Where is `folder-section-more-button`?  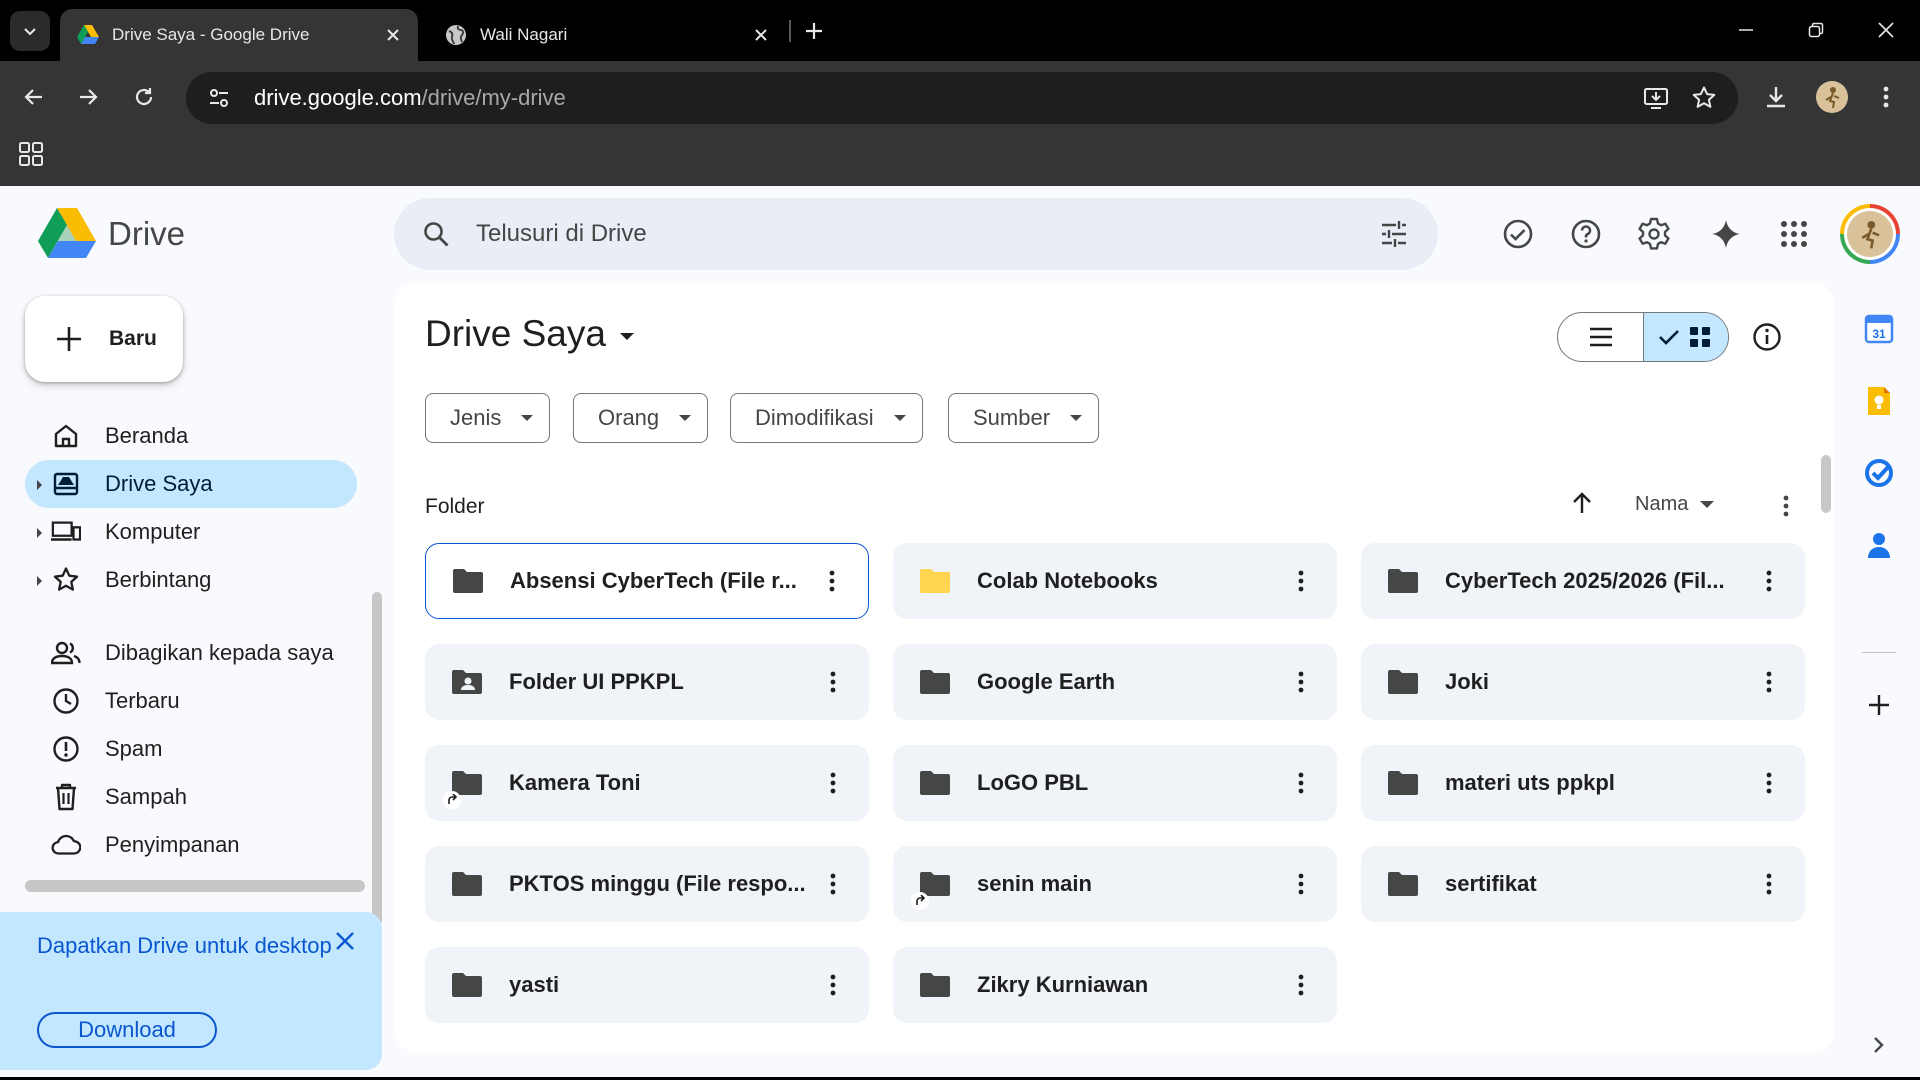 folder-section-more-button is located at coordinates (1786, 506).